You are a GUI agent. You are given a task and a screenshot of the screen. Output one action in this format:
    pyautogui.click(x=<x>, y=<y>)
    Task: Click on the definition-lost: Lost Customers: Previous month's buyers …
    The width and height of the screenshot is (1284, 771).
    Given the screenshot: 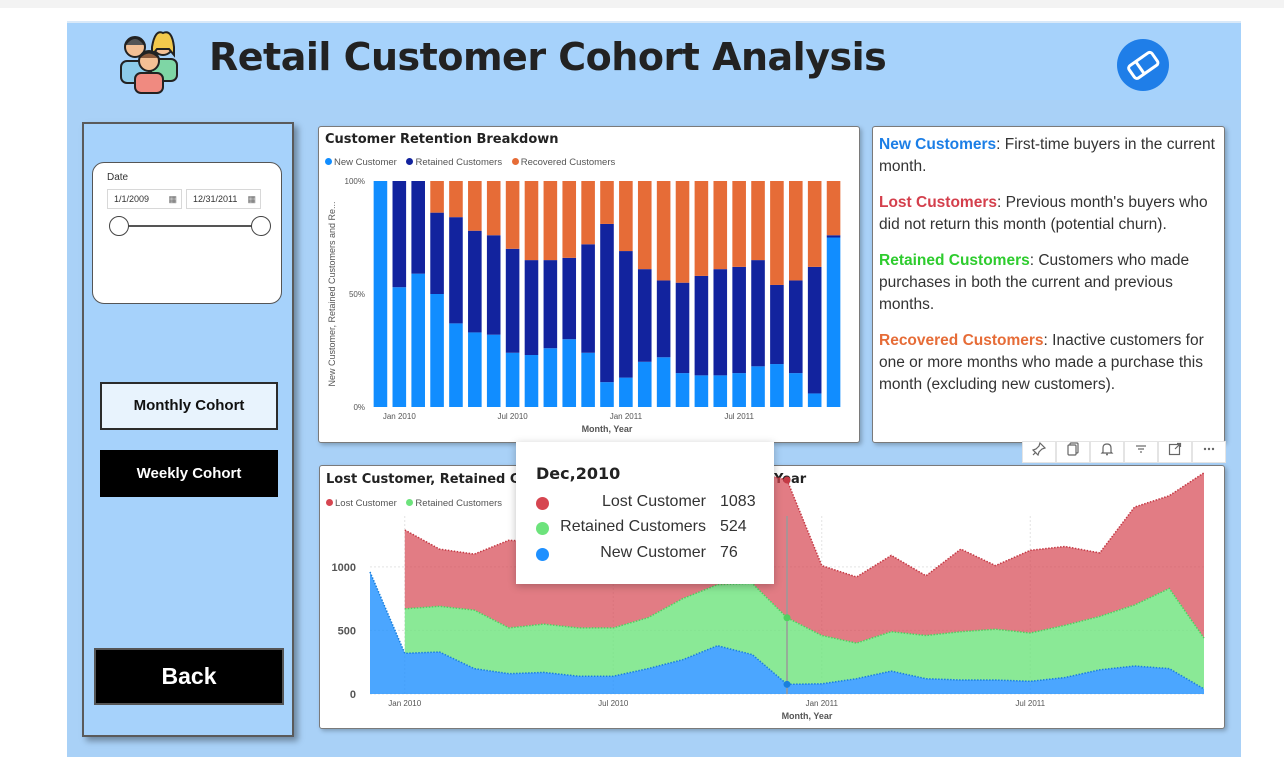 What is the action you would take?
    pyautogui.click(x=1048, y=214)
    